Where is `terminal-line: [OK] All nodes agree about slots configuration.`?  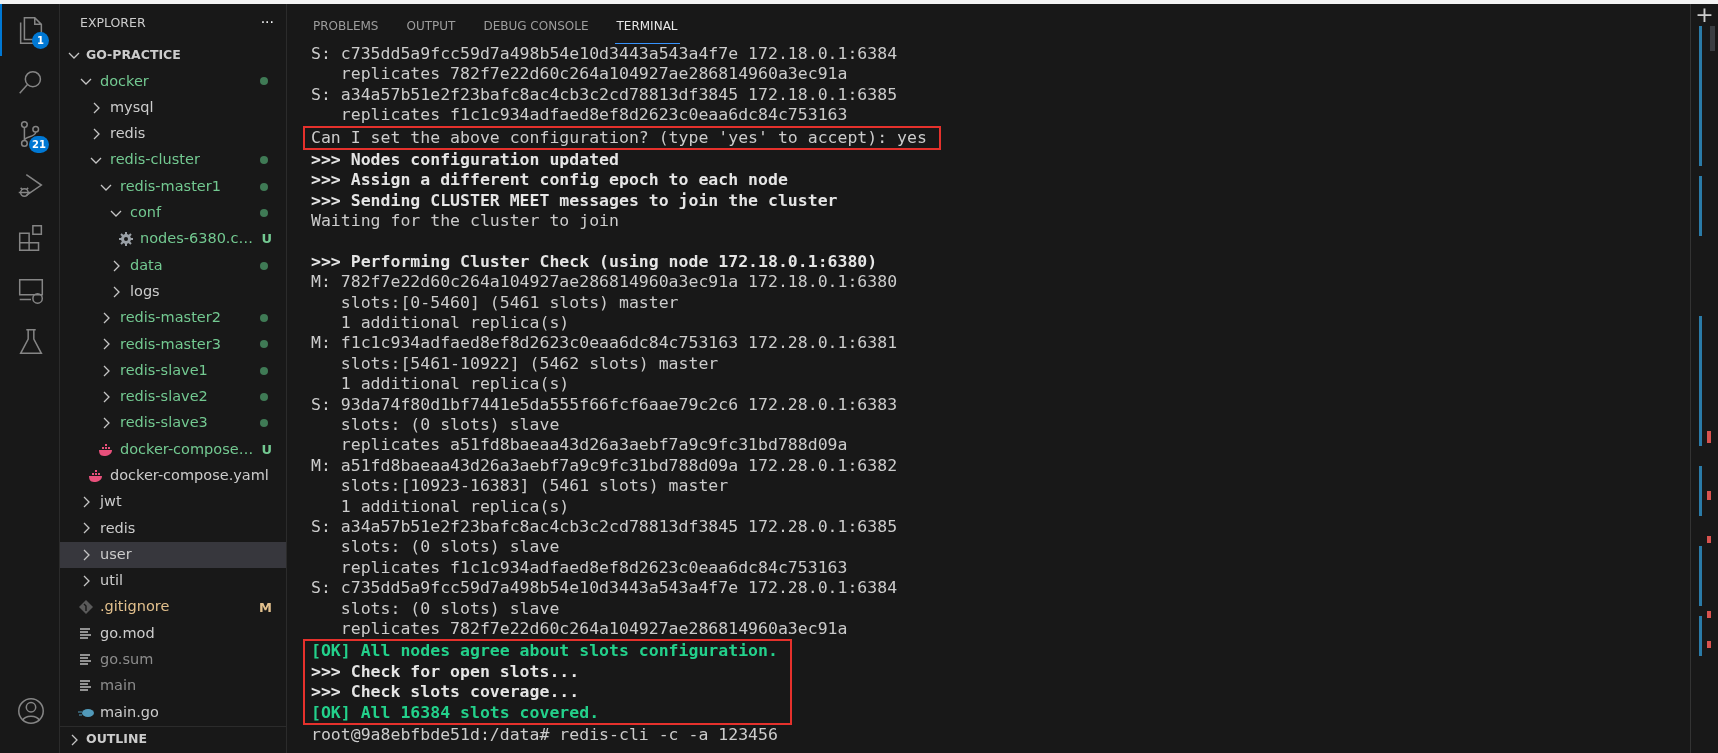 terminal-line: [OK] All nodes agree about slots configuration. is located at coordinates (544, 651).